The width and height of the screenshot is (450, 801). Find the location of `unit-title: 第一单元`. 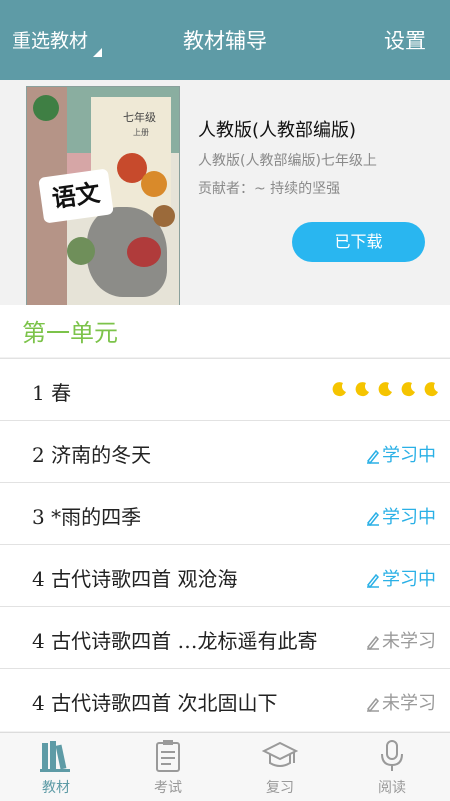

unit-title: 第一单元 is located at coordinates (70, 333).